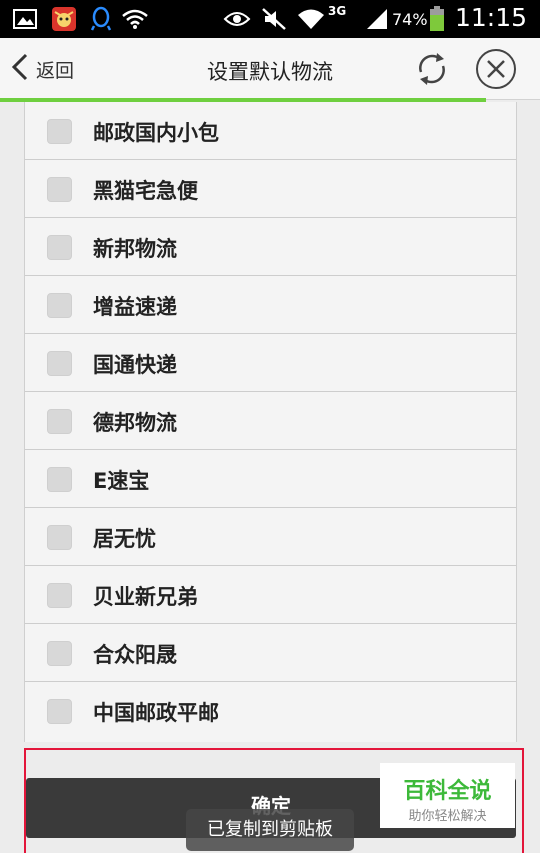  Describe the element at coordinates (124, 539) in the screenshot. I see `list-item-label: 居无忧` at that location.